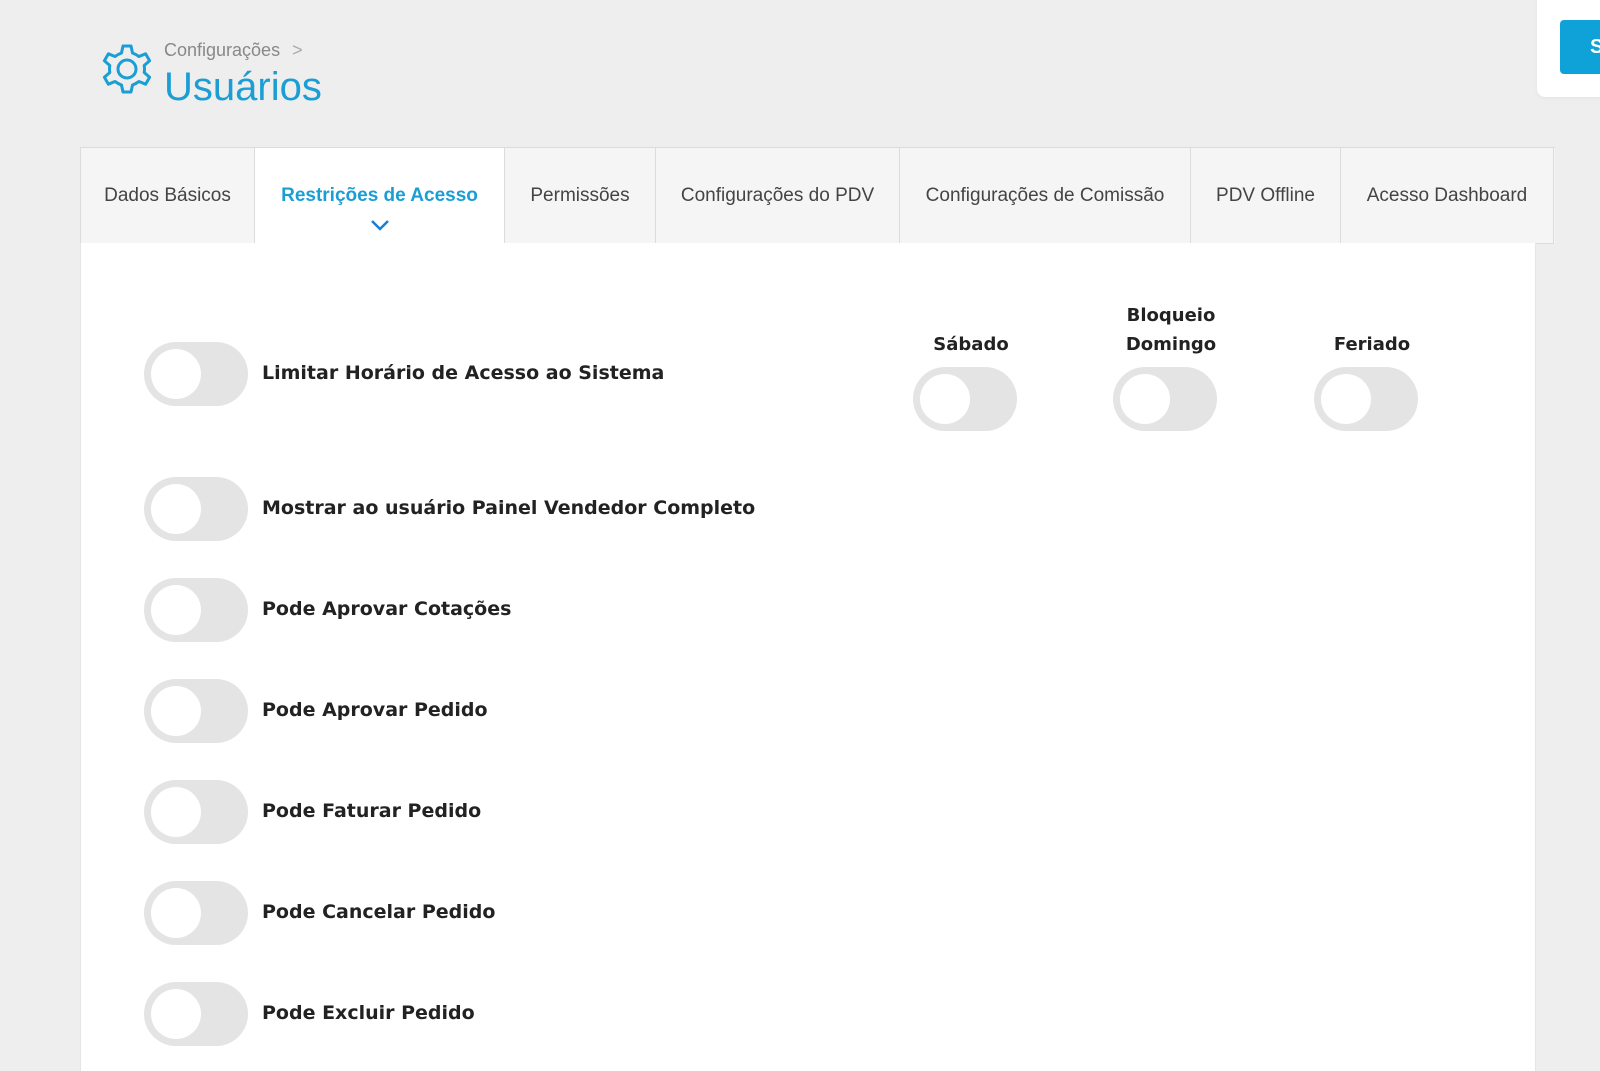 The height and width of the screenshot is (1071, 1600). I want to click on tab-label: Dados Básicos, so click(167, 195).